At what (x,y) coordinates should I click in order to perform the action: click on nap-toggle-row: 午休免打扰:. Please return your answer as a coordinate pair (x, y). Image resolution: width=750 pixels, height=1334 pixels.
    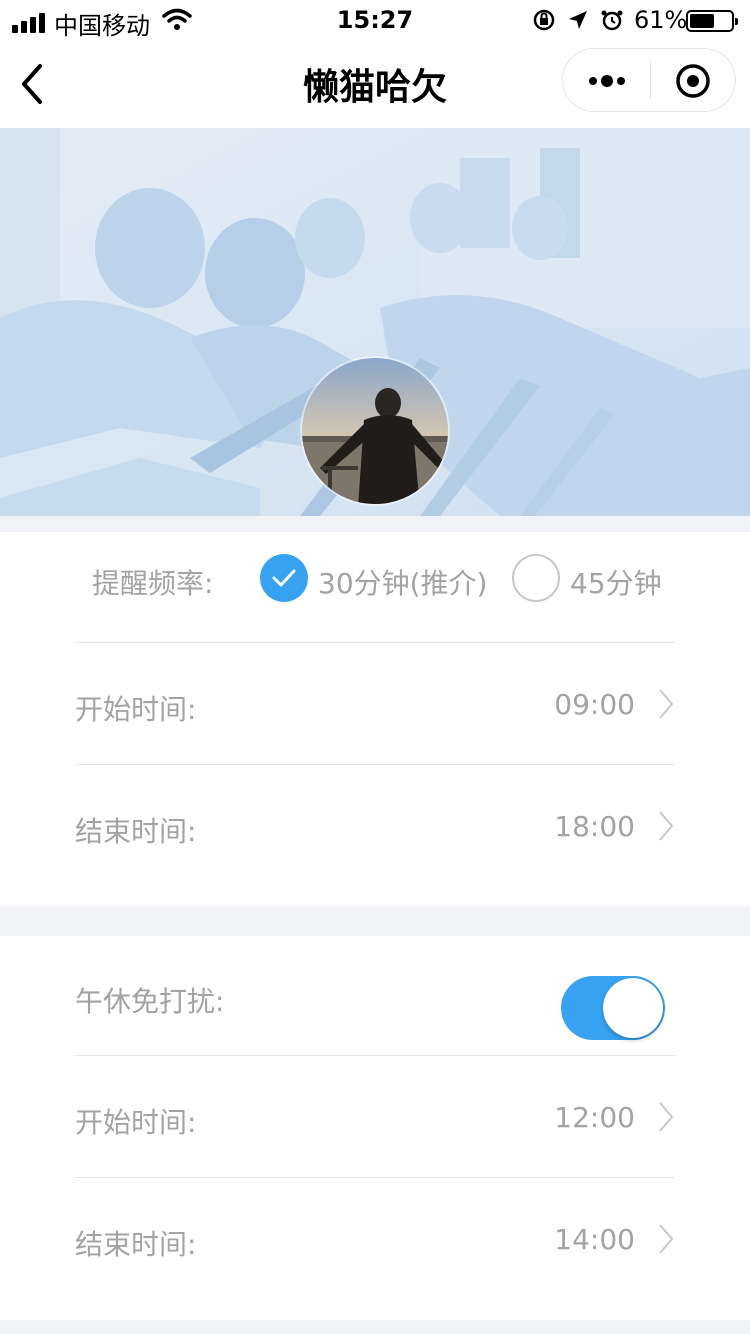
    Looking at the image, I should click on (375, 996).